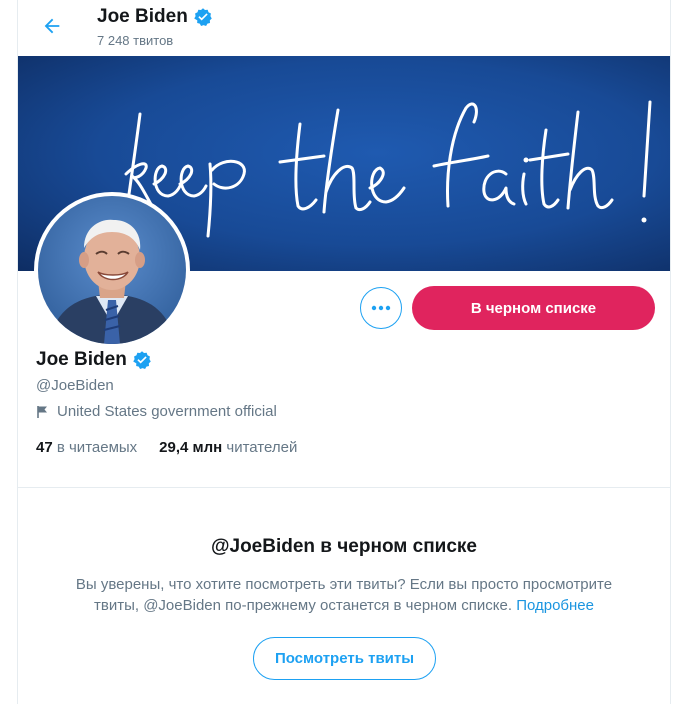  Describe the element at coordinates (555, 605) in the screenshot. I see `learn-more-link: Подробнее` at that location.